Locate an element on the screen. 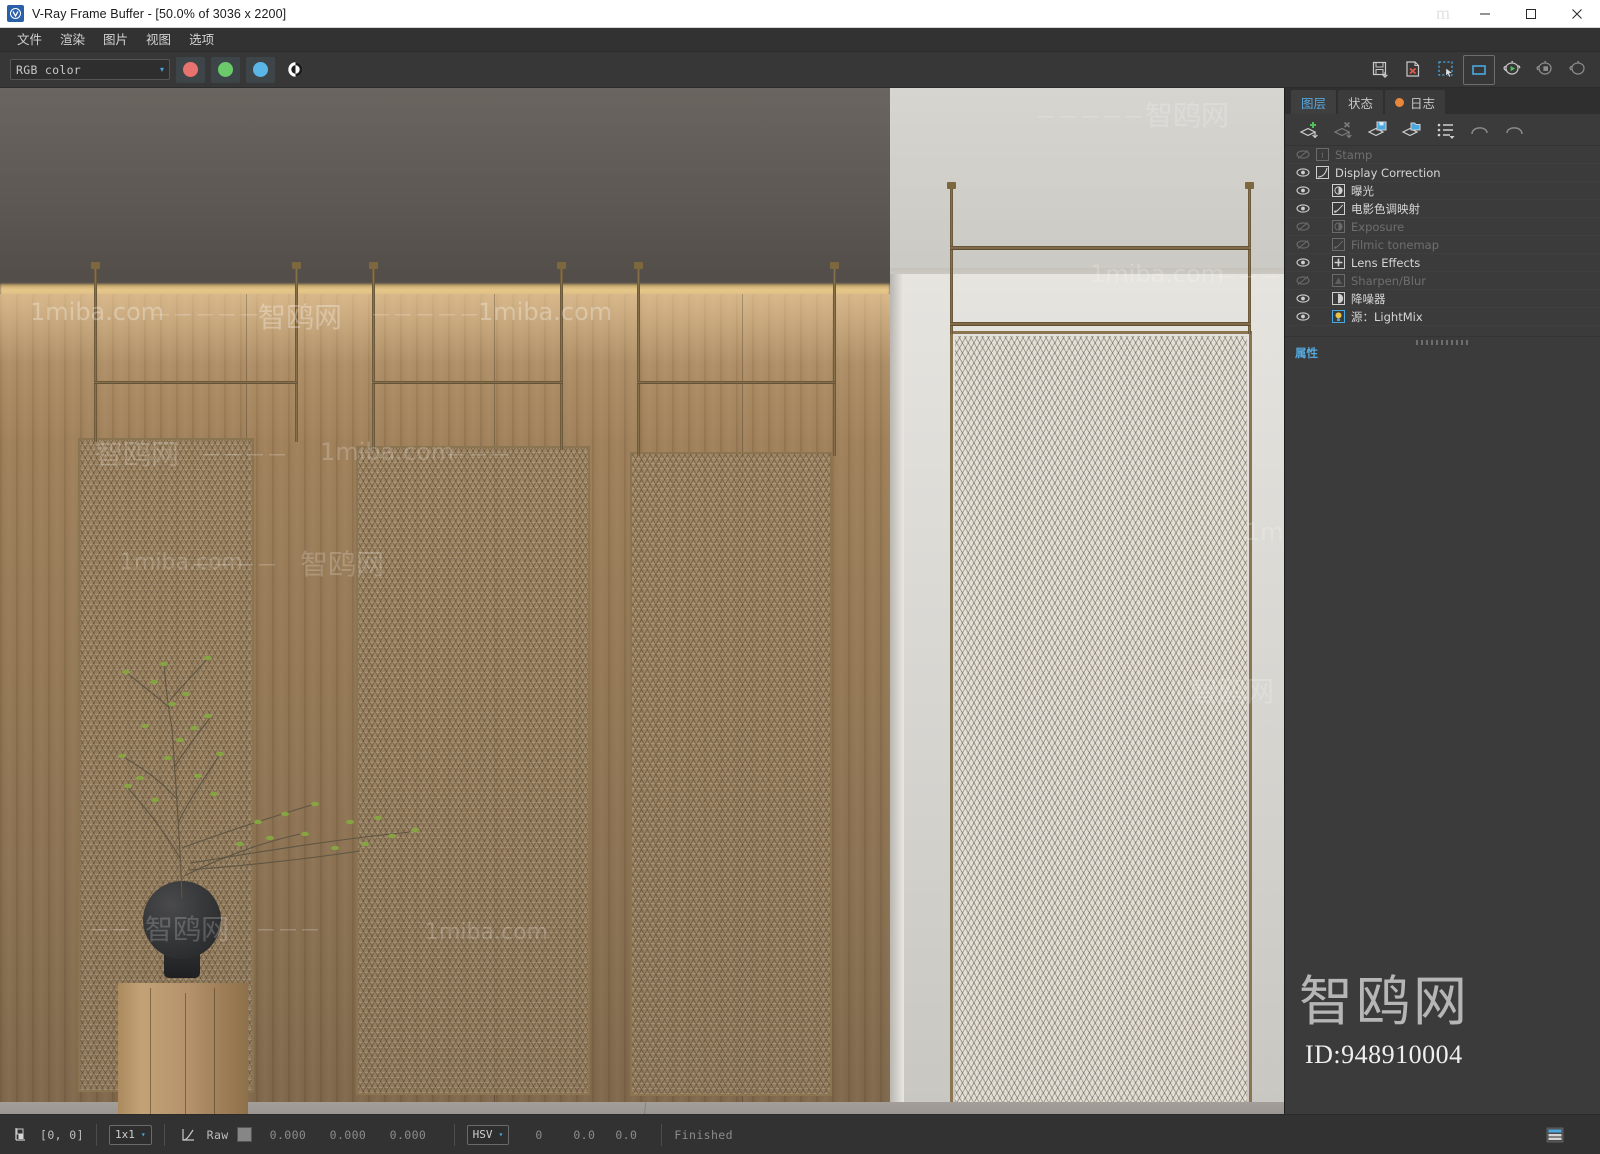  tab-log-label: 日志 is located at coordinates (1423, 103).